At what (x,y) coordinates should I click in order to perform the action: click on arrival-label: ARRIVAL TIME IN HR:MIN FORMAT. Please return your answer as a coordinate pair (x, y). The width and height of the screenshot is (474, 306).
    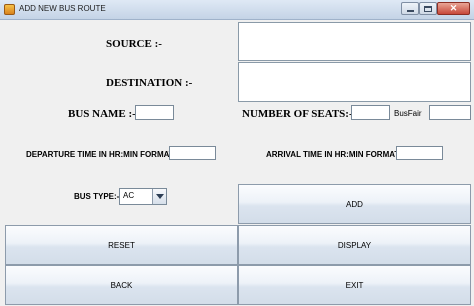
    Looking at the image, I should click on (333, 154).